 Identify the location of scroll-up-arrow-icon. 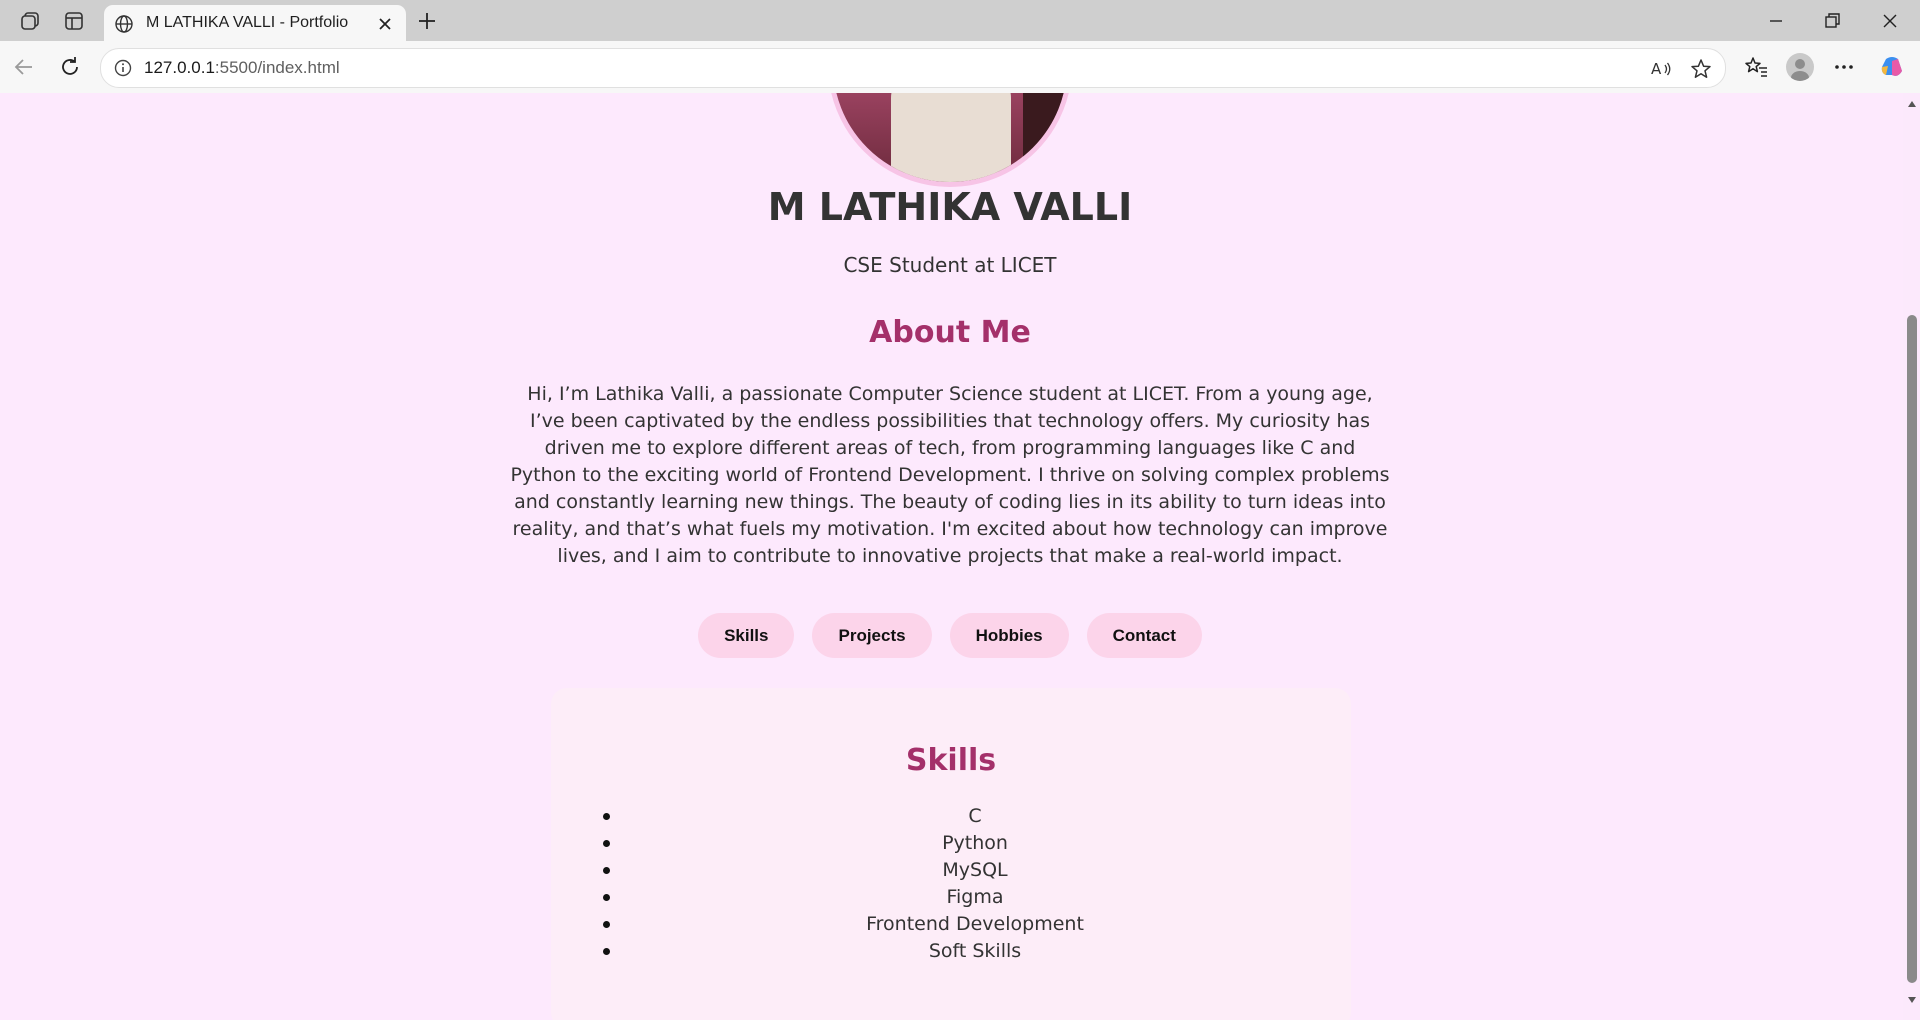
(1912, 104).